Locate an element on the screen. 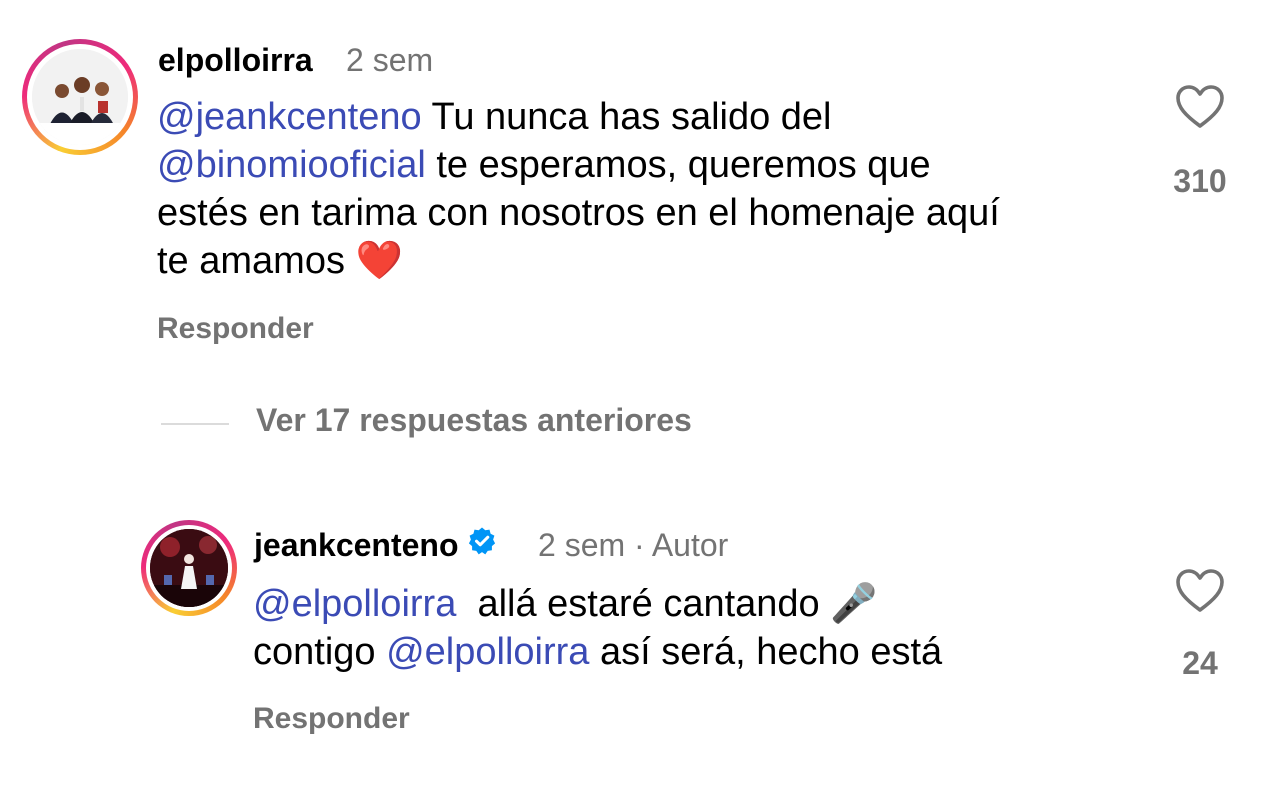 This screenshot has height=787, width=1284. like-count: 24 is located at coordinates (1200, 663).